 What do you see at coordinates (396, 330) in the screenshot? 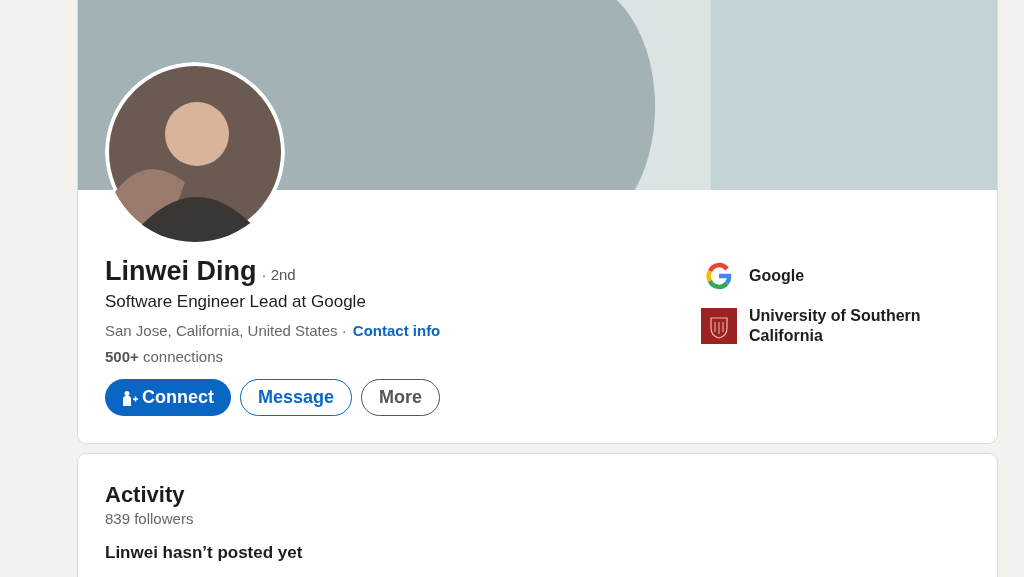
I see `contact-info-link: Contact info` at bounding box center [396, 330].